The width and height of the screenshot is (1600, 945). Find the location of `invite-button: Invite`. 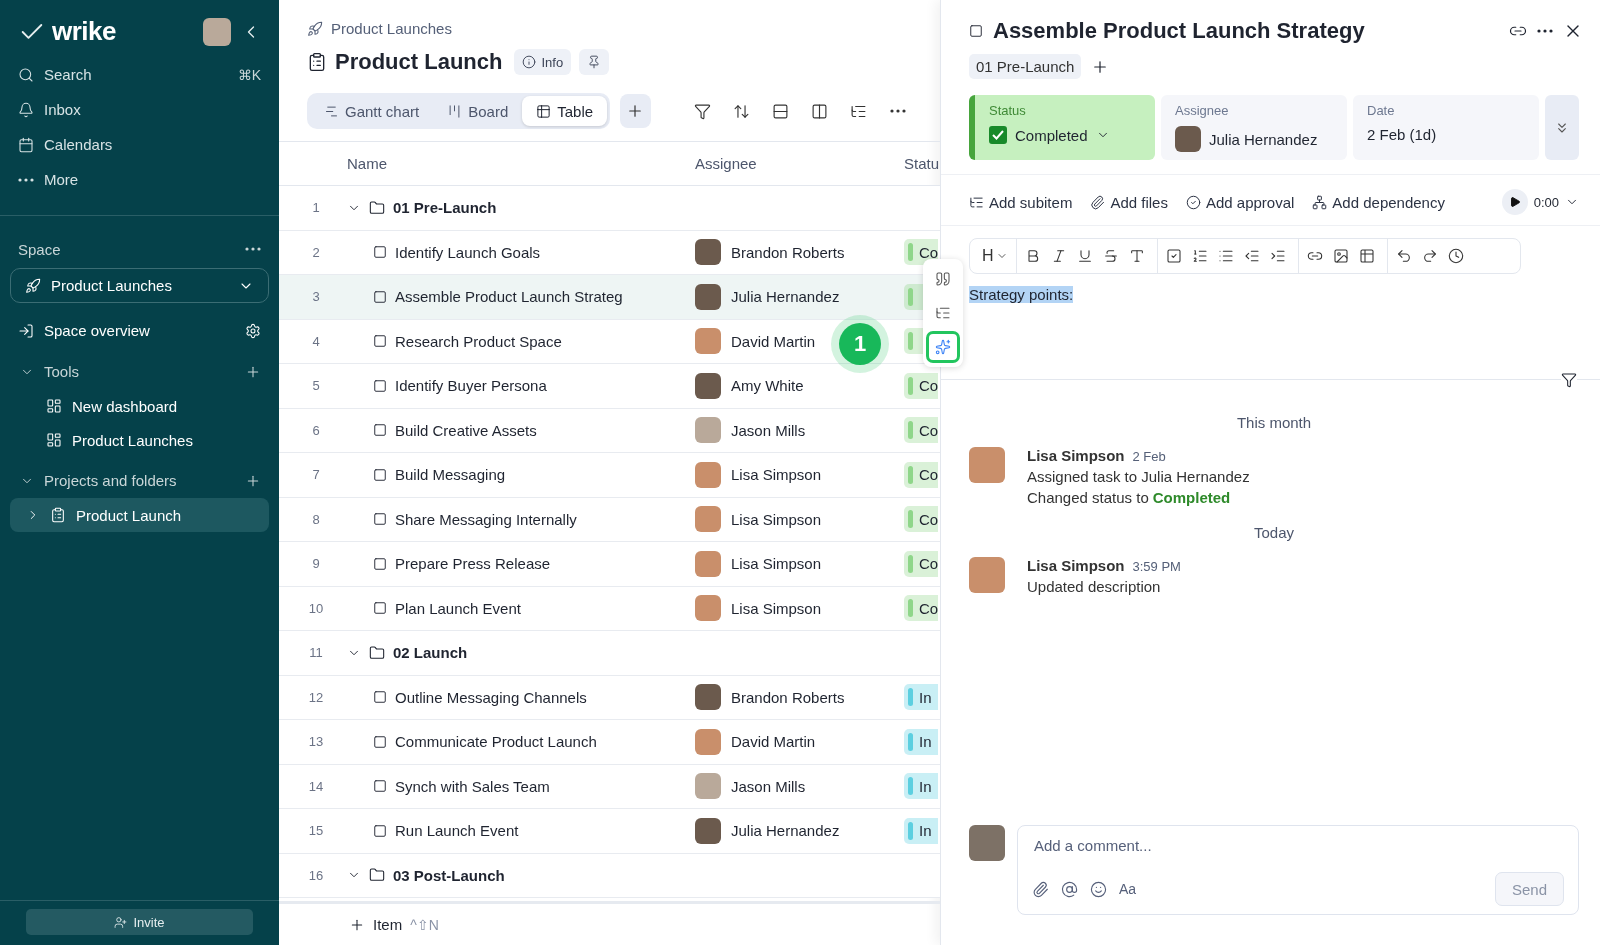

invite-button: Invite is located at coordinates (139, 922).